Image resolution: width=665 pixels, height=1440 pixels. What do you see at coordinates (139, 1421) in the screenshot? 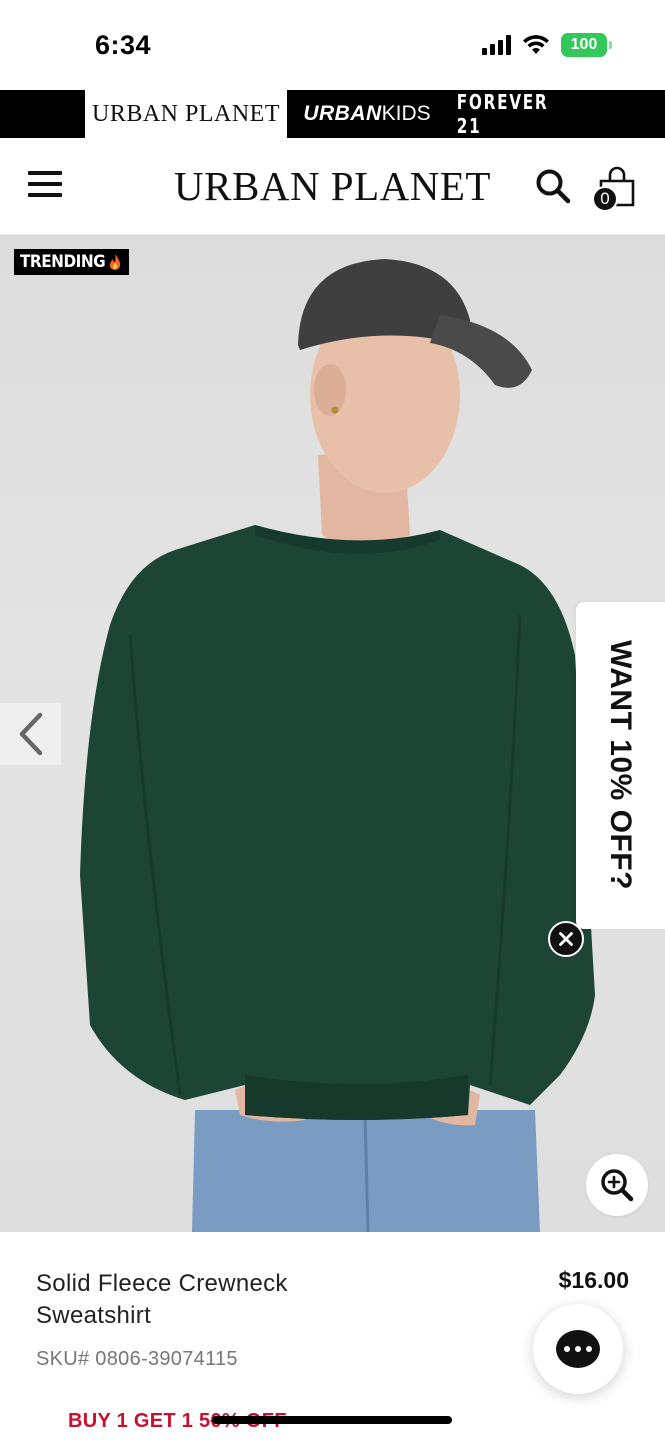
I see `promo-message-text: BUY 1 GET 1 5` at bounding box center [139, 1421].